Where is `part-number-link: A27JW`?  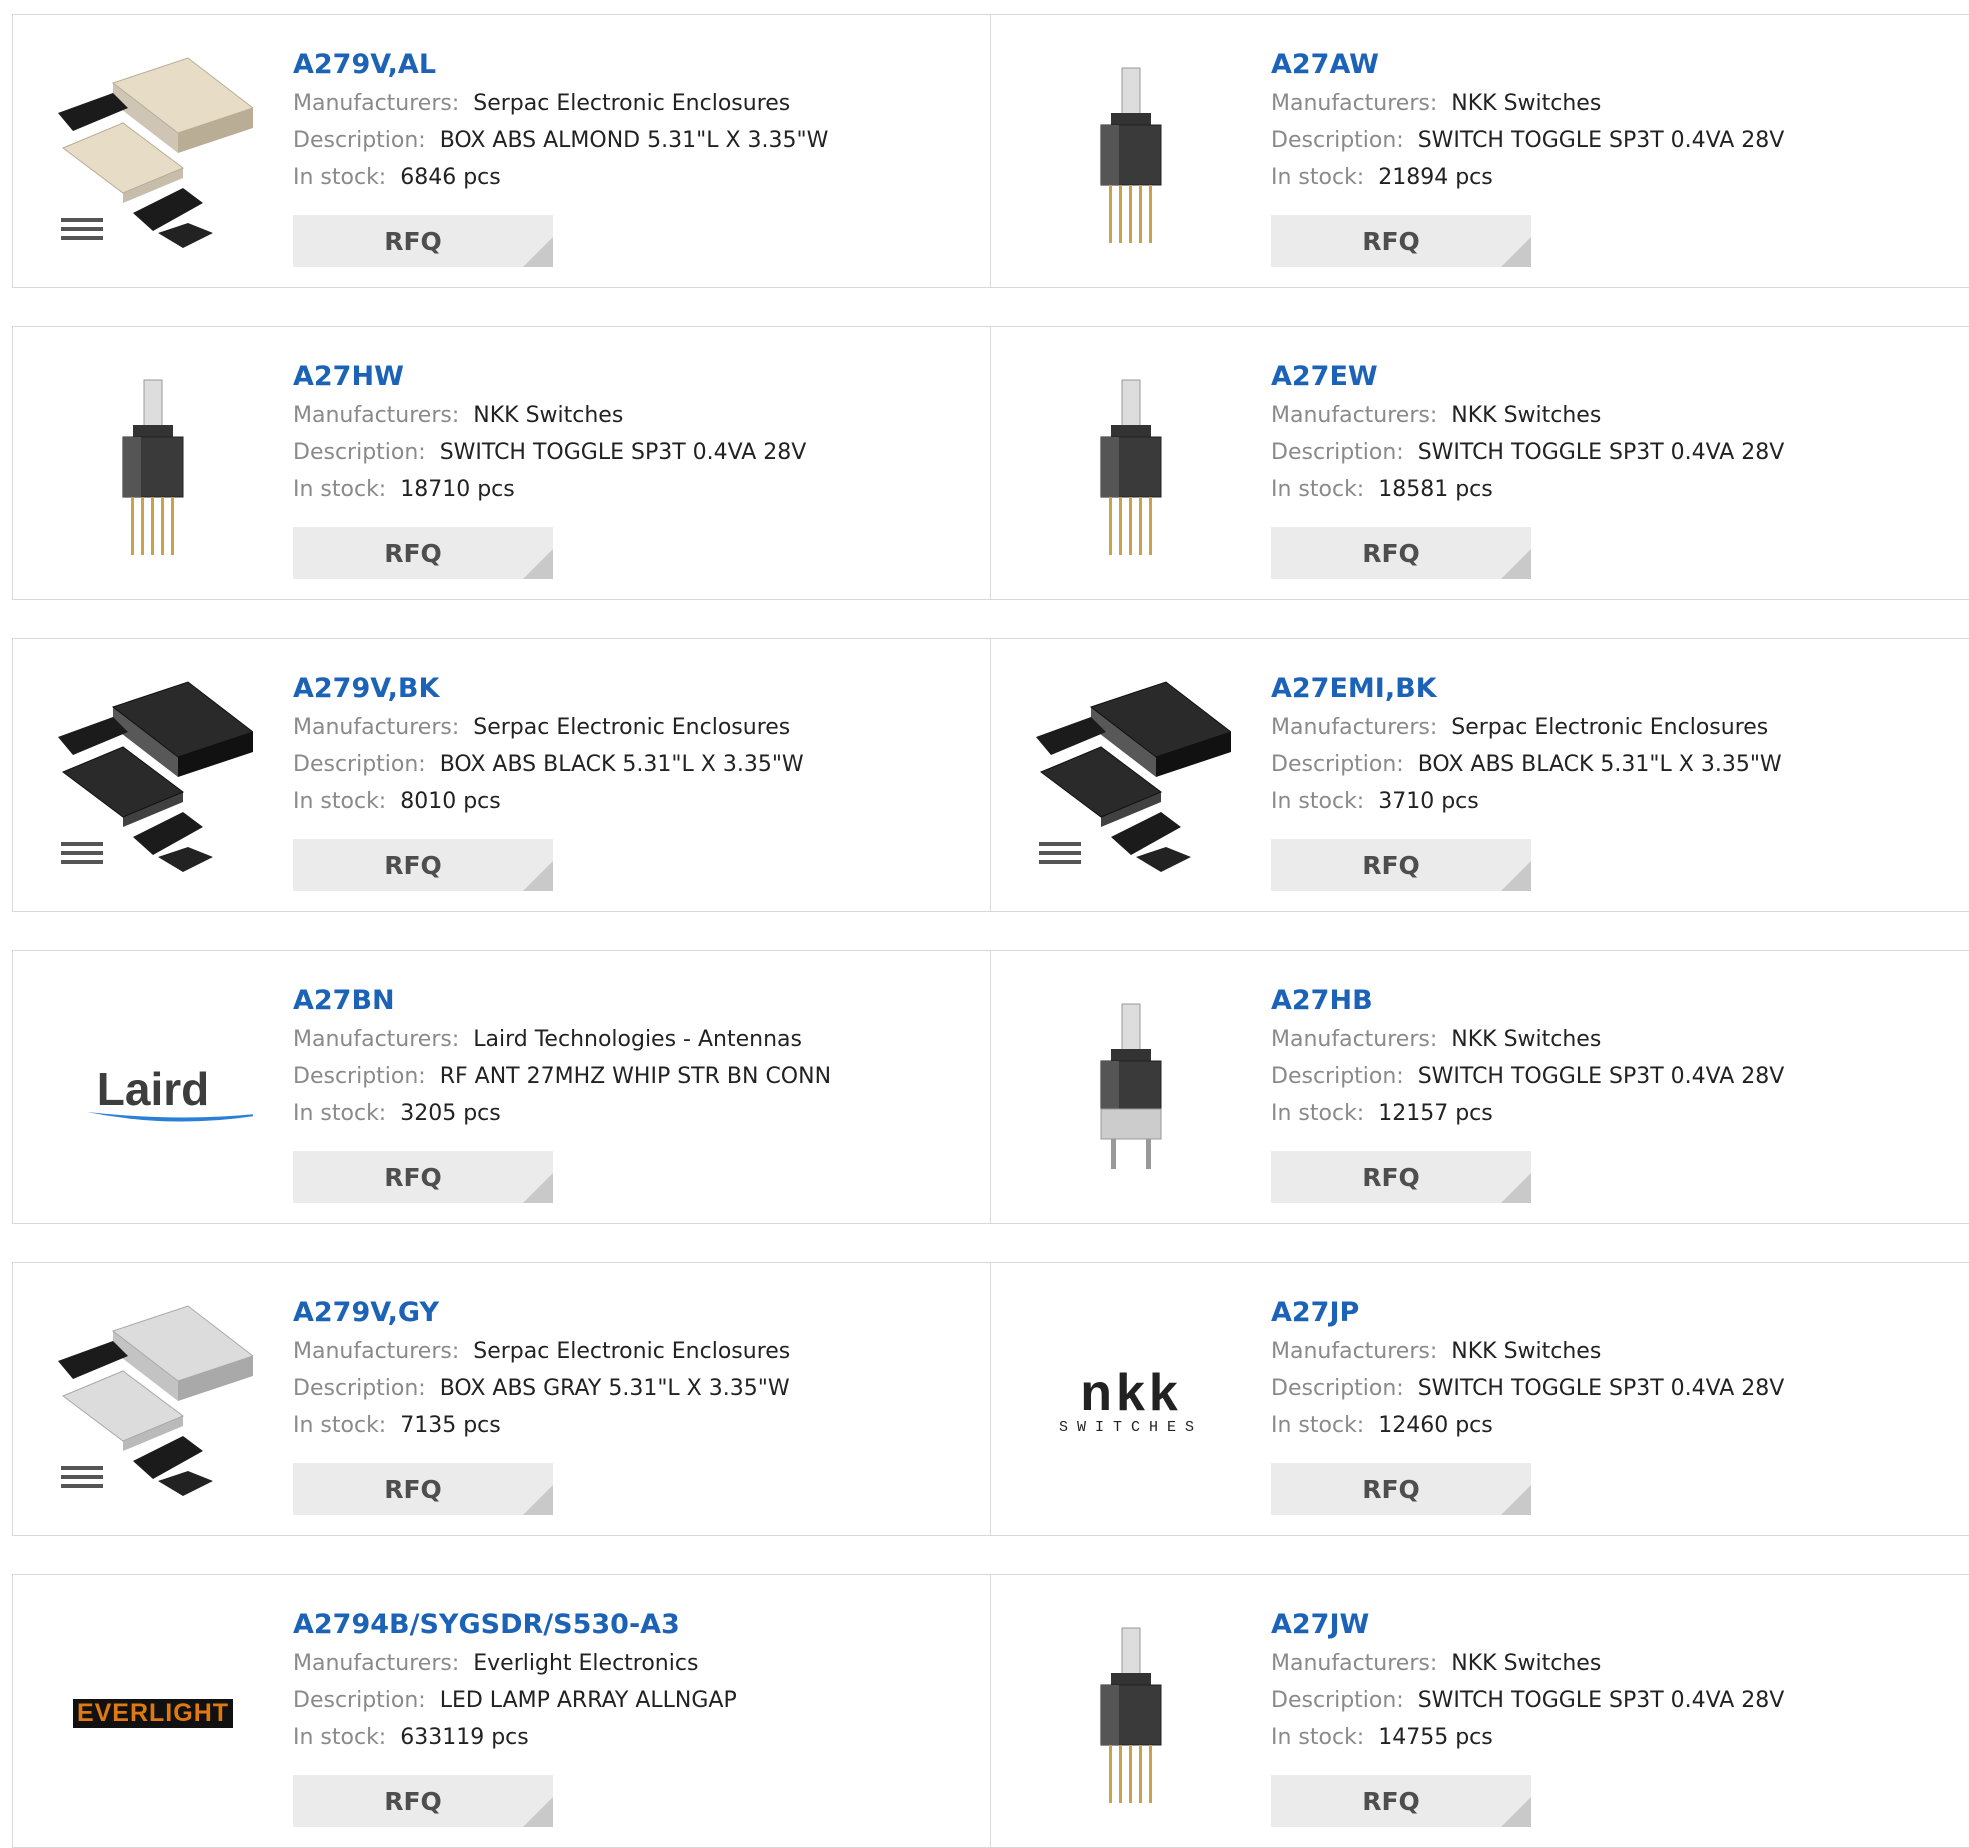 part-number-link: A27JW is located at coordinates (1615, 1625).